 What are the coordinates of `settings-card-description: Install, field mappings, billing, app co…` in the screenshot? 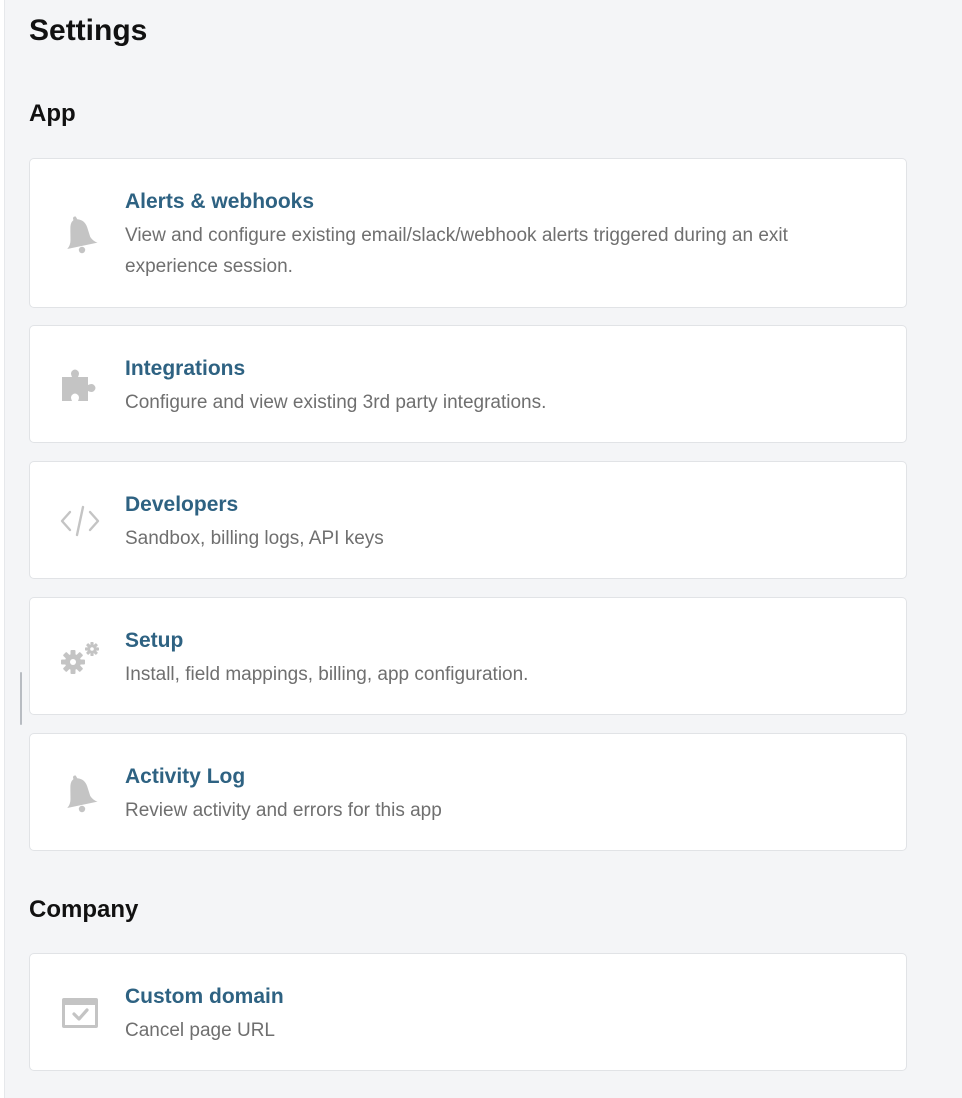 It's located at (327, 674).